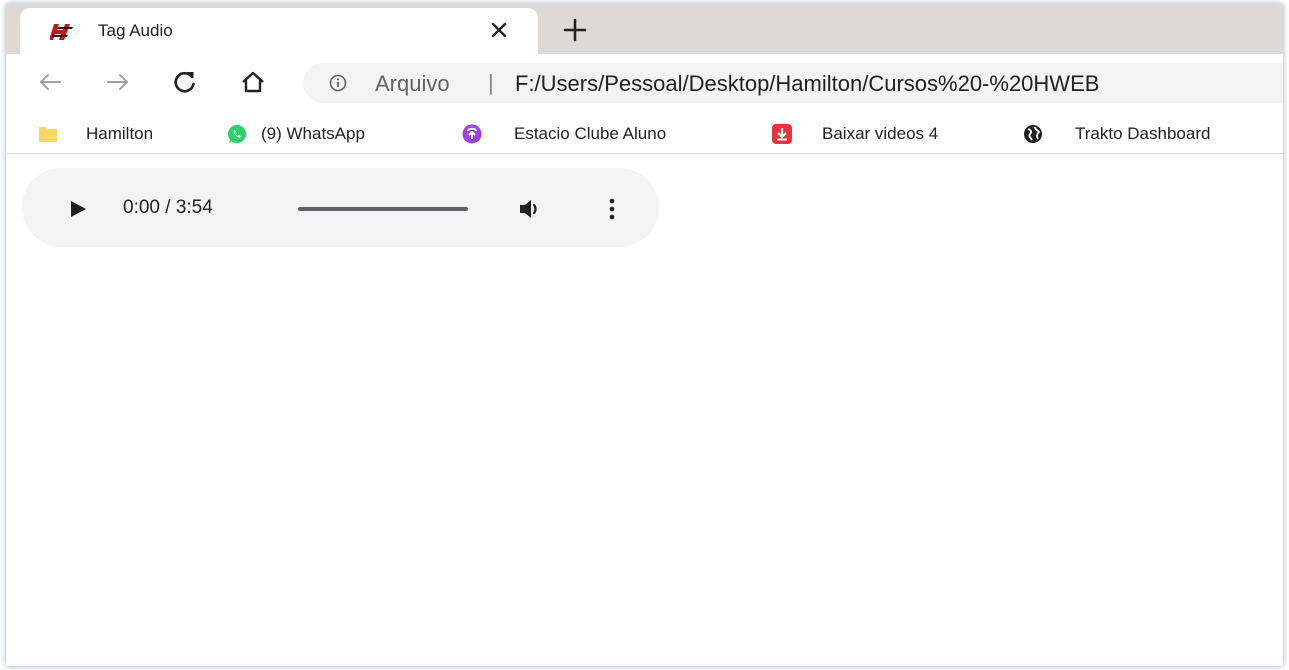 The width and height of the screenshot is (1289, 670). I want to click on download-icon, so click(782, 134).